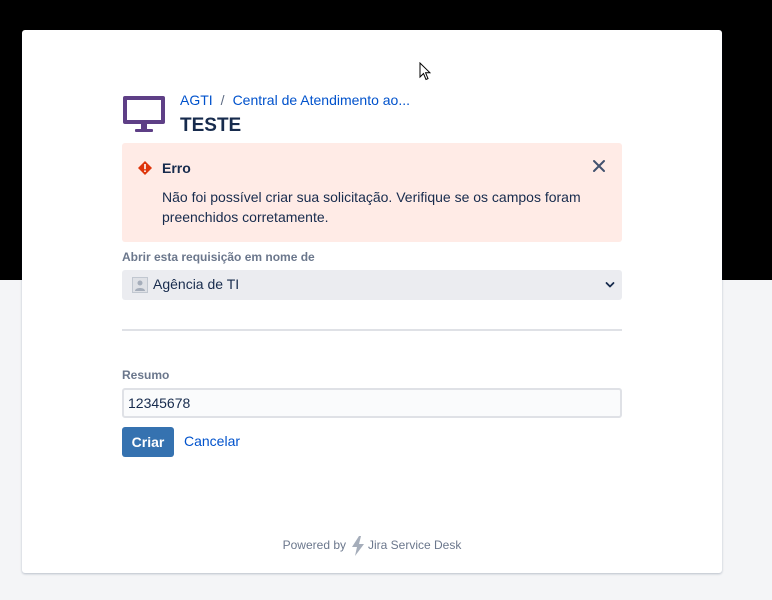 The width and height of the screenshot is (772, 600). What do you see at coordinates (212, 441) in the screenshot?
I see `cancel-link: Cancelar` at bounding box center [212, 441].